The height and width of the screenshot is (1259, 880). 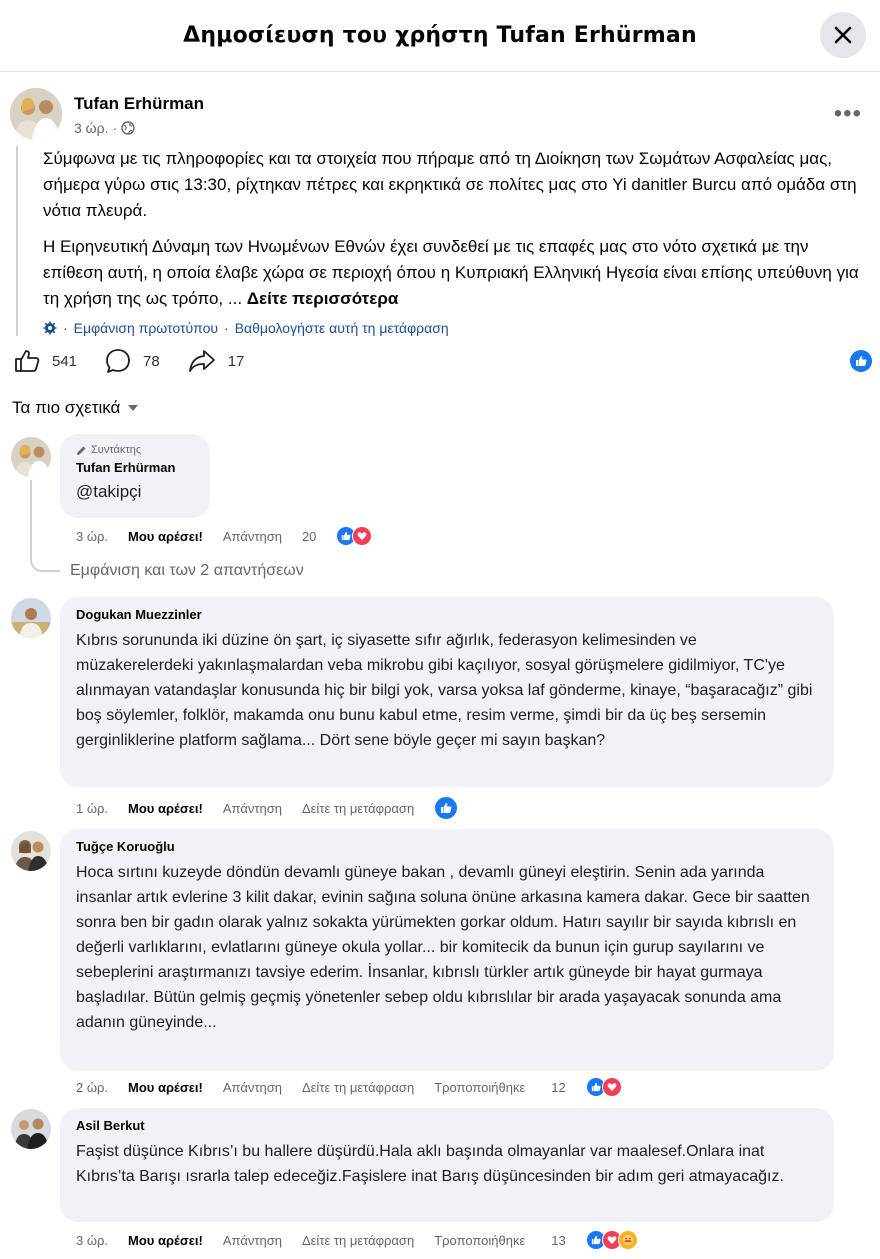 I want to click on post-author-avatar, so click(x=36, y=114).